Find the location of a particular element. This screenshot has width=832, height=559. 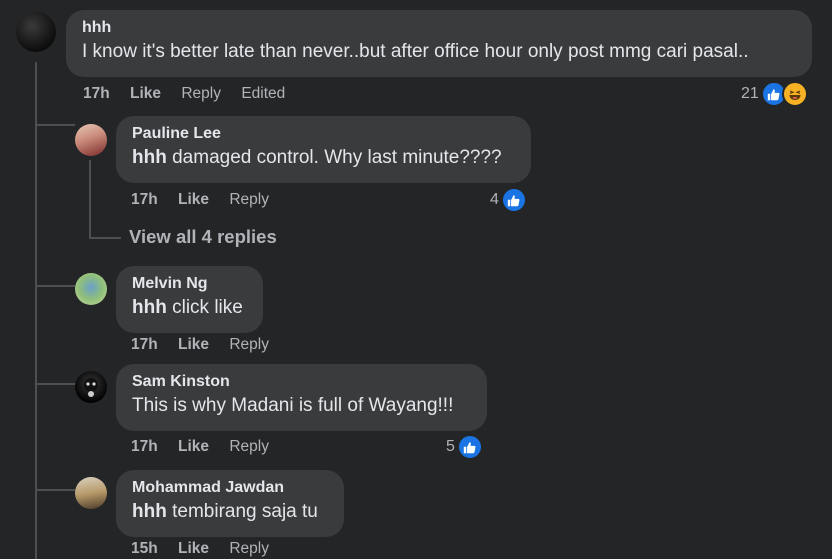

avatar-graphic is located at coordinates (91, 387).